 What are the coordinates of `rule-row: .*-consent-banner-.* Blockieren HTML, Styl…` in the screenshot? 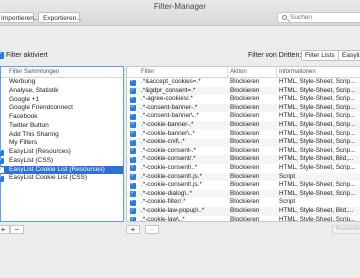 It's located at (243, 108).